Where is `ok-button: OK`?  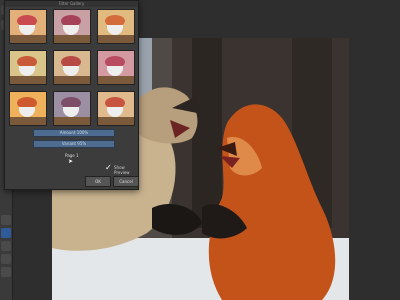 ok-button: OK is located at coordinates (98, 181).